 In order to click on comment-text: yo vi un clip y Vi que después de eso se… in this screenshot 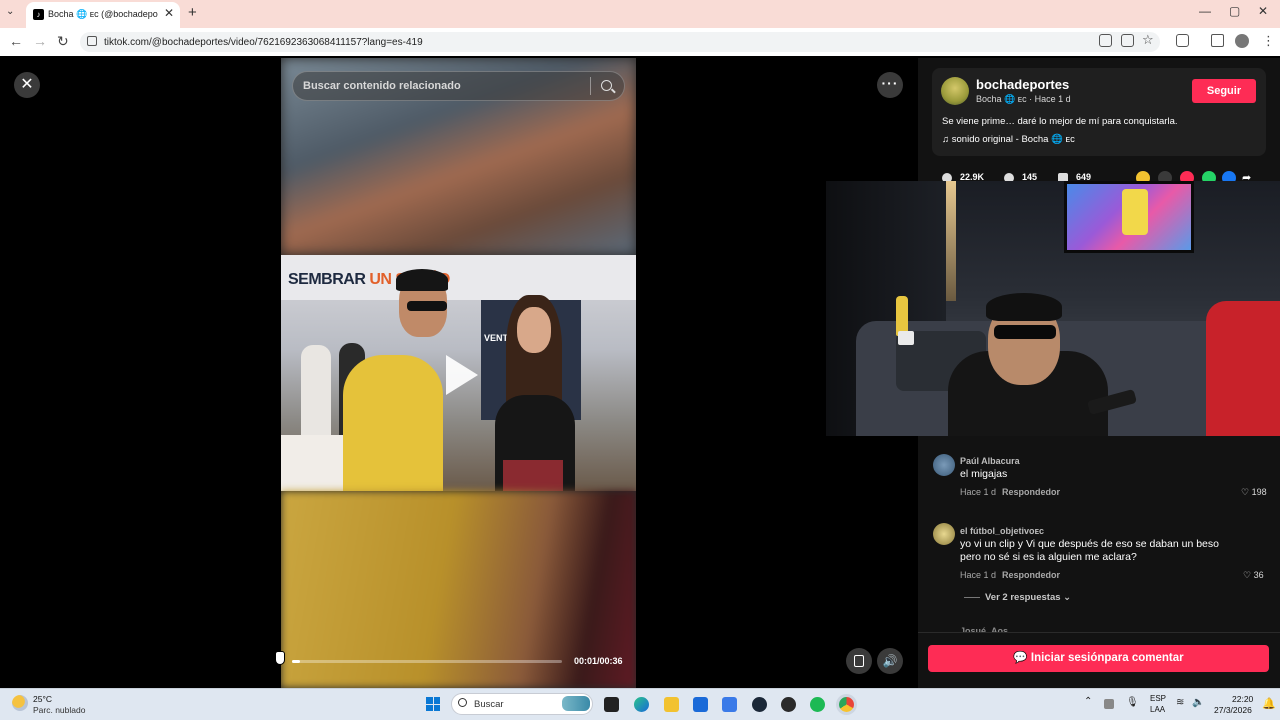, I will do `click(1089, 550)`.